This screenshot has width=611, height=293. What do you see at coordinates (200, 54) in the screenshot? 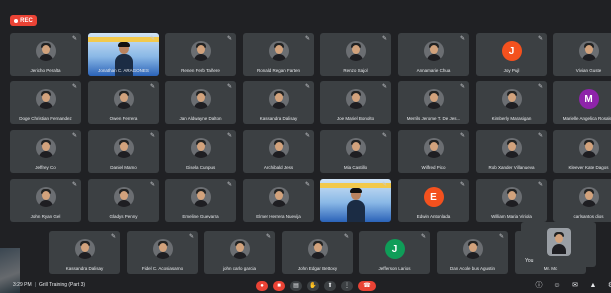
I see `participant-tile: ✎ Renen Ferb Tañere` at bounding box center [200, 54].